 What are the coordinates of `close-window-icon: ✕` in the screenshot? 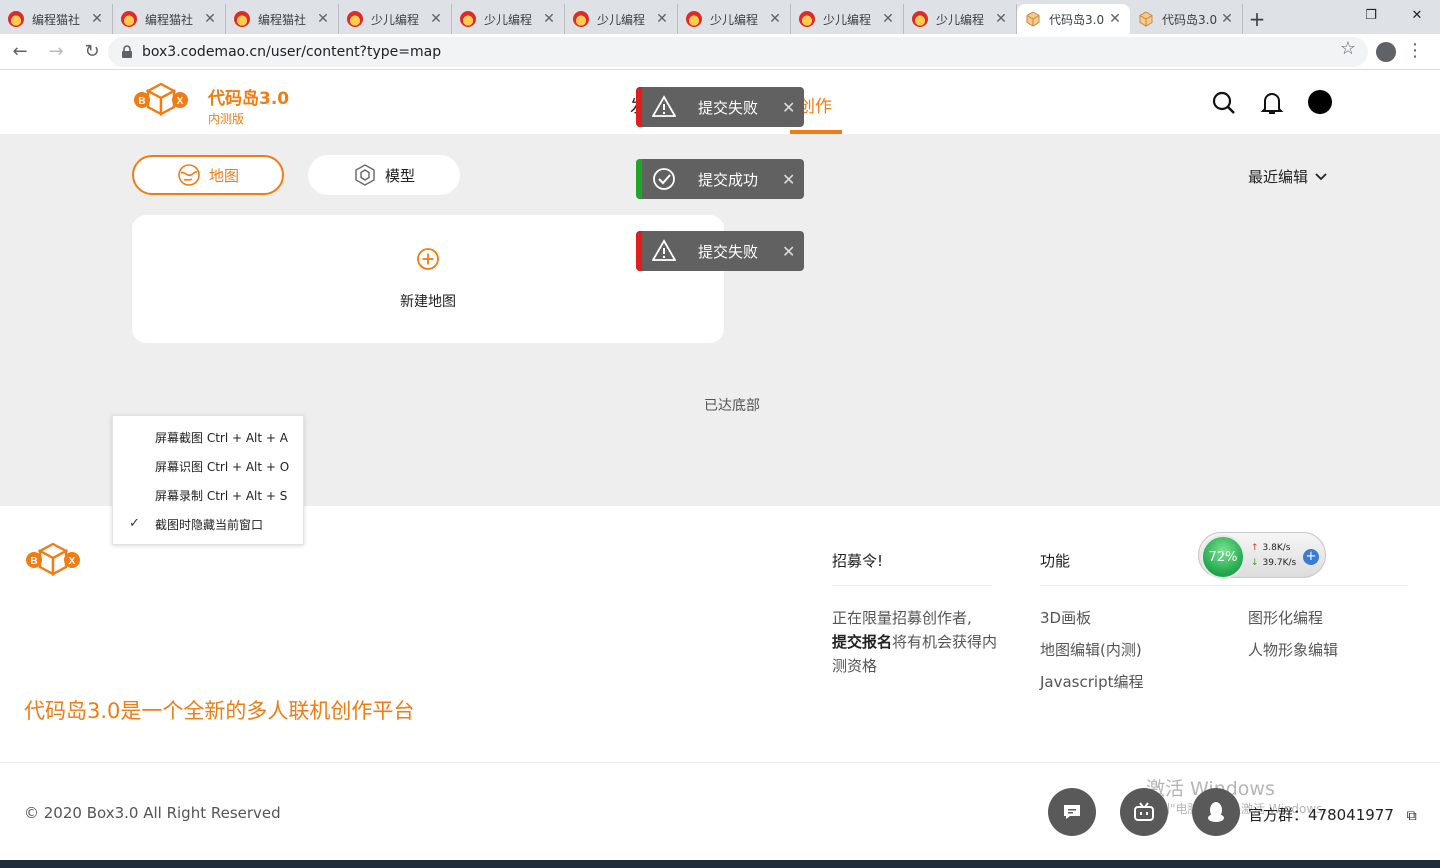 It's located at (1417, 15).